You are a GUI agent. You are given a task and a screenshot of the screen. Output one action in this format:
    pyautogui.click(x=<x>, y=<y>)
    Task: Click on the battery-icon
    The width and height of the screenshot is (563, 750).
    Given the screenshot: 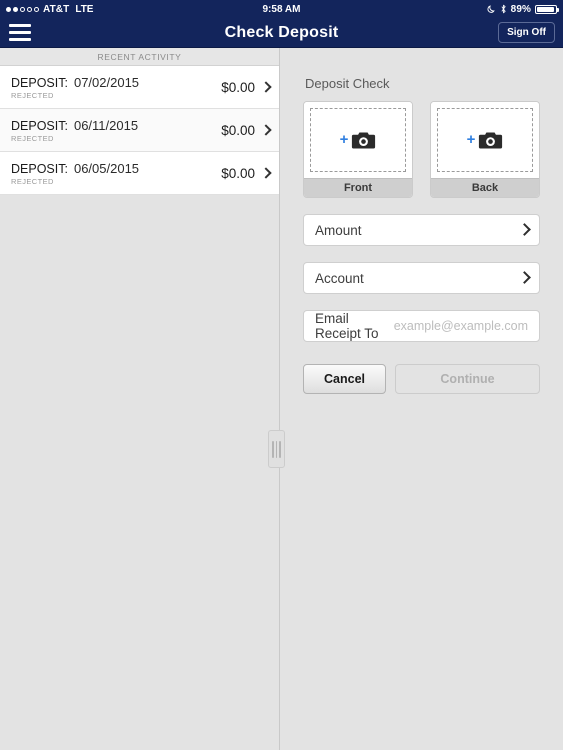 What is the action you would take?
    pyautogui.click(x=547, y=9)
    